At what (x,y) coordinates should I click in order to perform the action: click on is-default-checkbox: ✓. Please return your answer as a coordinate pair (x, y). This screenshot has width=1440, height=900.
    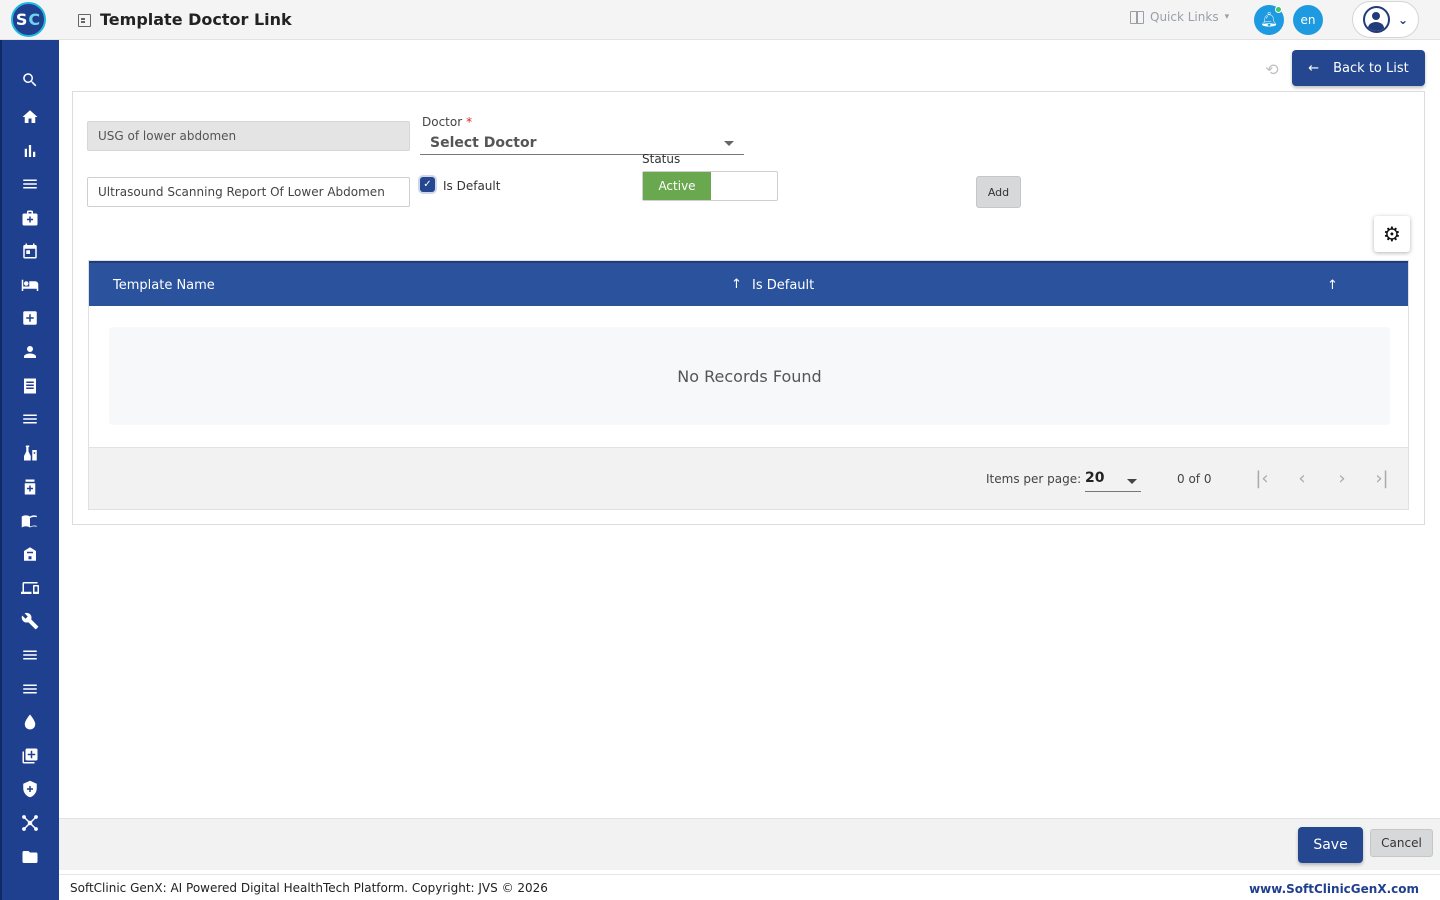
    Looking at the image, I should click on (427, 184).